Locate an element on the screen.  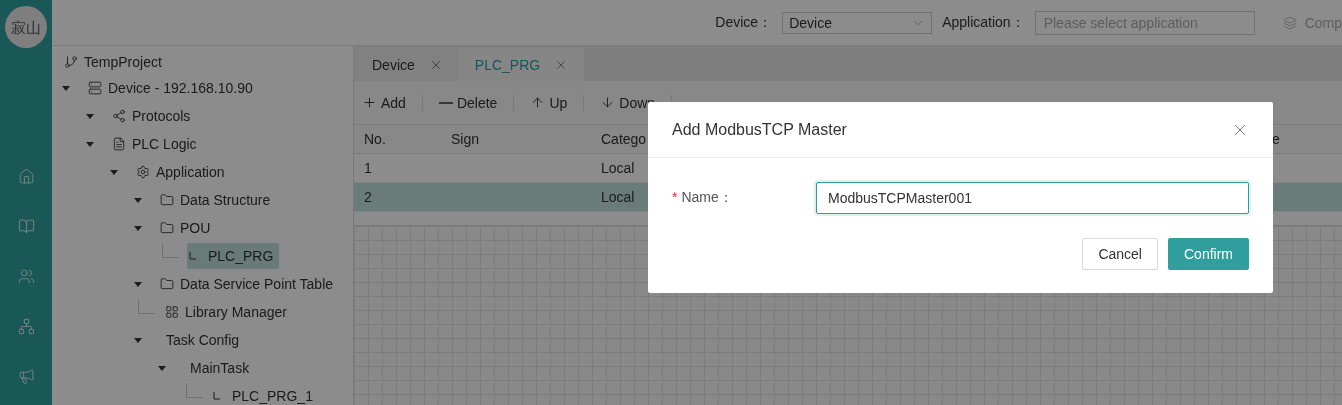
toolbar-button: Delete is located at coordinates (476, 102).